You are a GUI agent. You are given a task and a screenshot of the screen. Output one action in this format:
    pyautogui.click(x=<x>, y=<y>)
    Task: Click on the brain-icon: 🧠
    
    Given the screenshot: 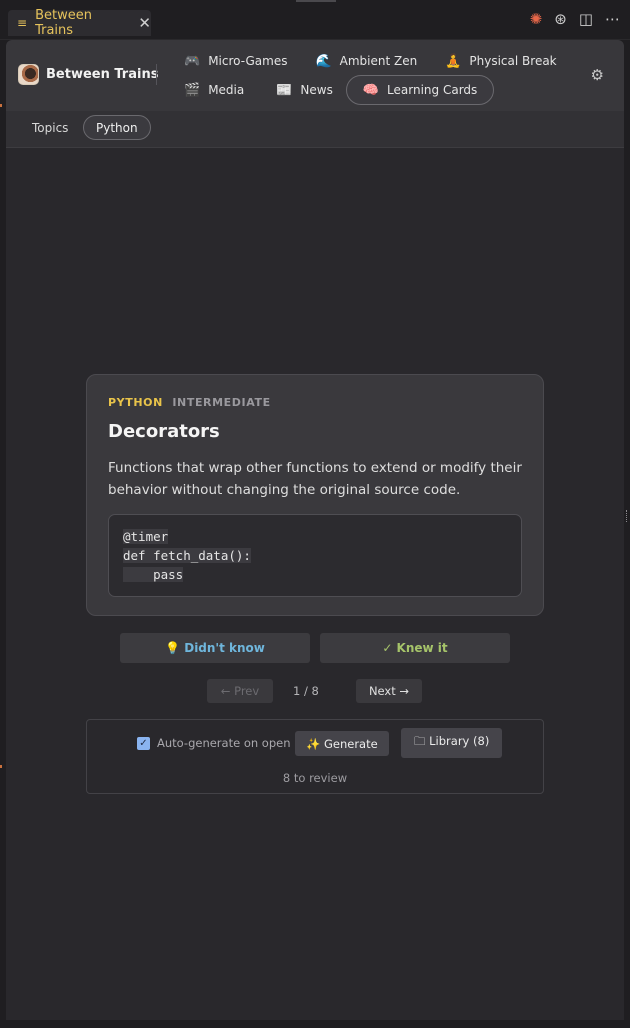 What is the action you would take?
    pyautogui.click(x=371, y=90)
    